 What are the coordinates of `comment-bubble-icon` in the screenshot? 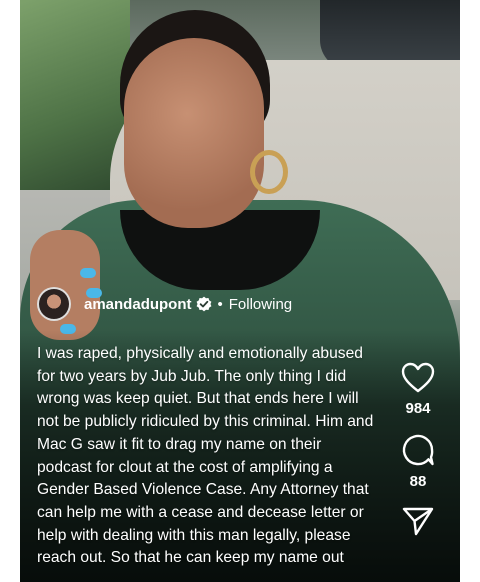 It's located at (418, 450).